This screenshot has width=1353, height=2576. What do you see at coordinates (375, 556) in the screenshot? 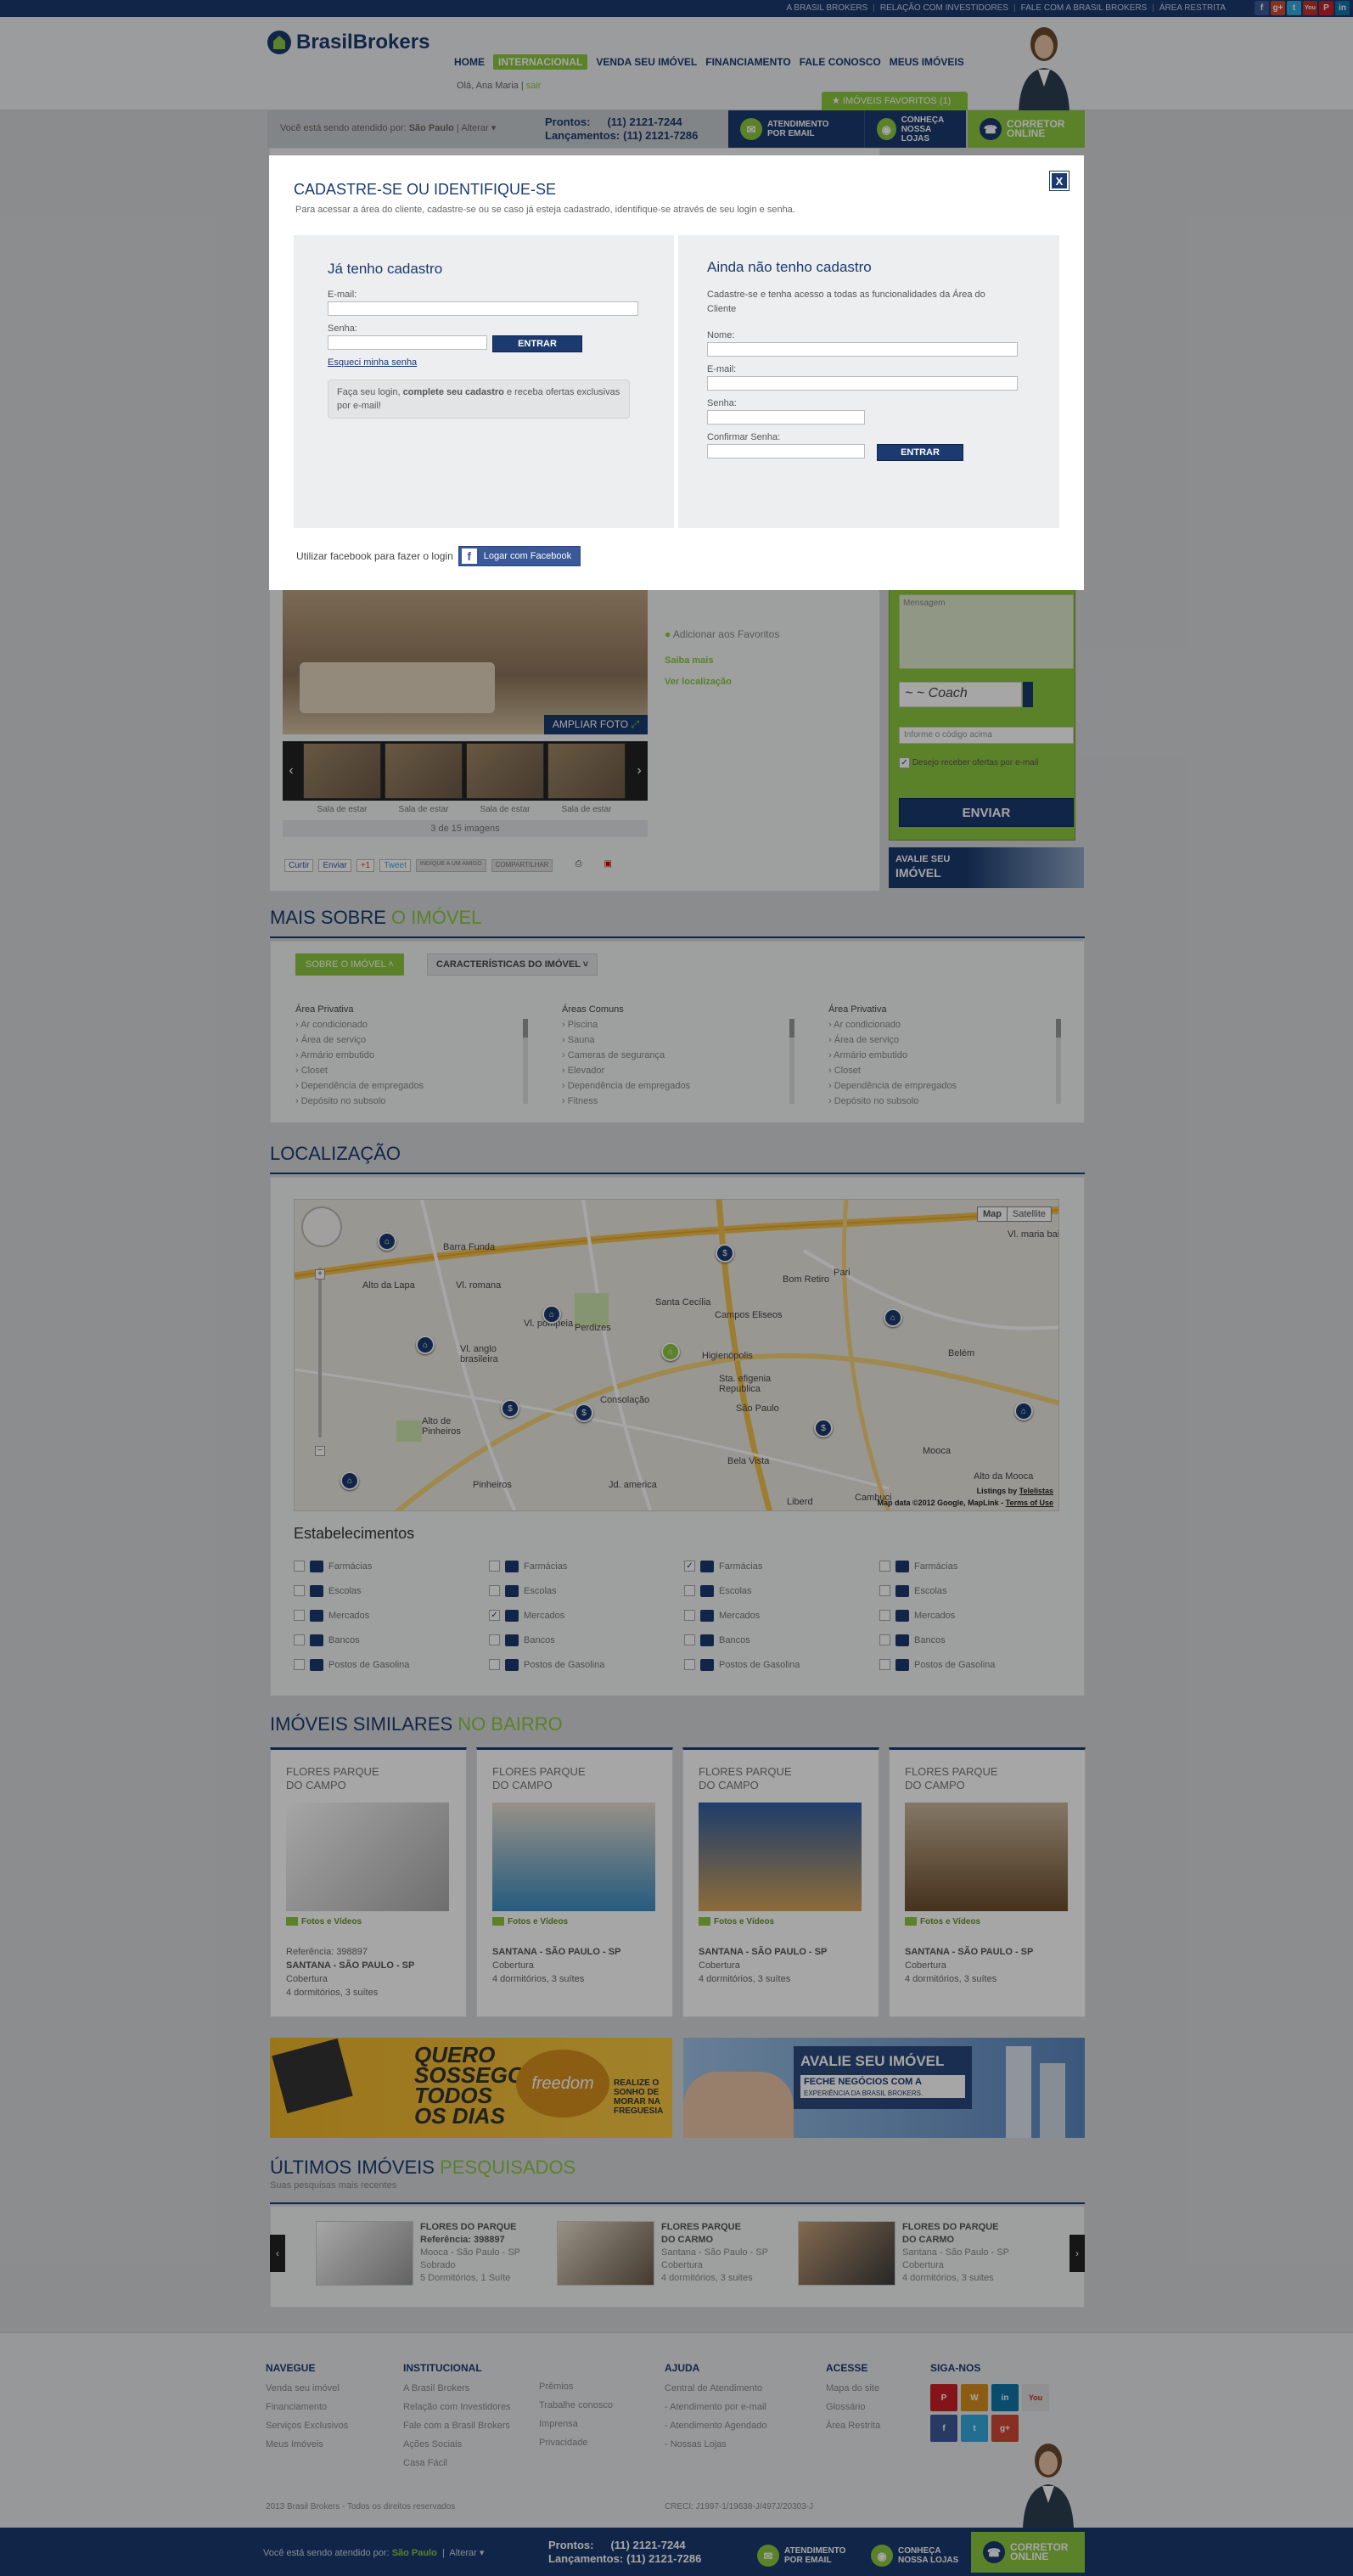
I see `facebook-login-text: Utilizar facebook para fazer o login` at bounding box center [375, 556].